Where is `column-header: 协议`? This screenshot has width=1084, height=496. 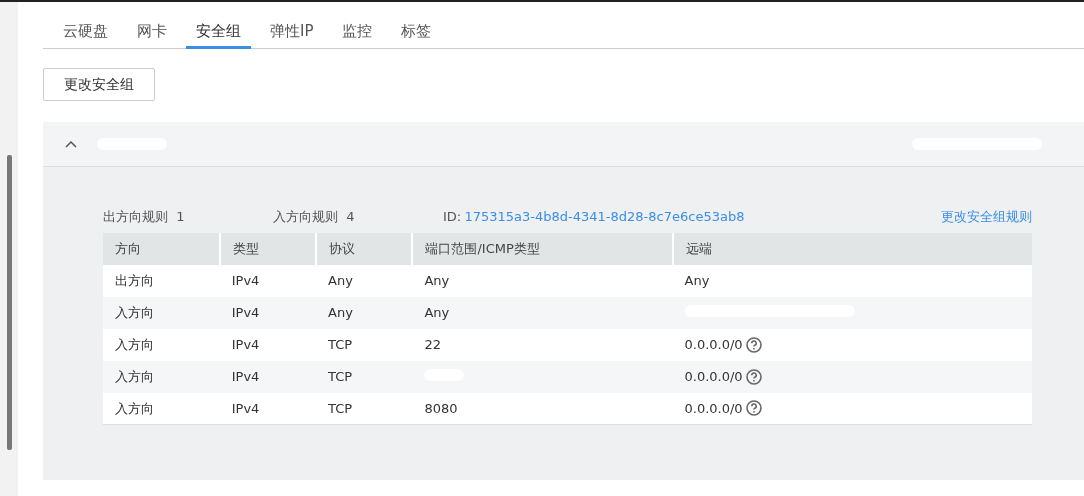 column-header: 协议 is located at coordinates (364, 248).